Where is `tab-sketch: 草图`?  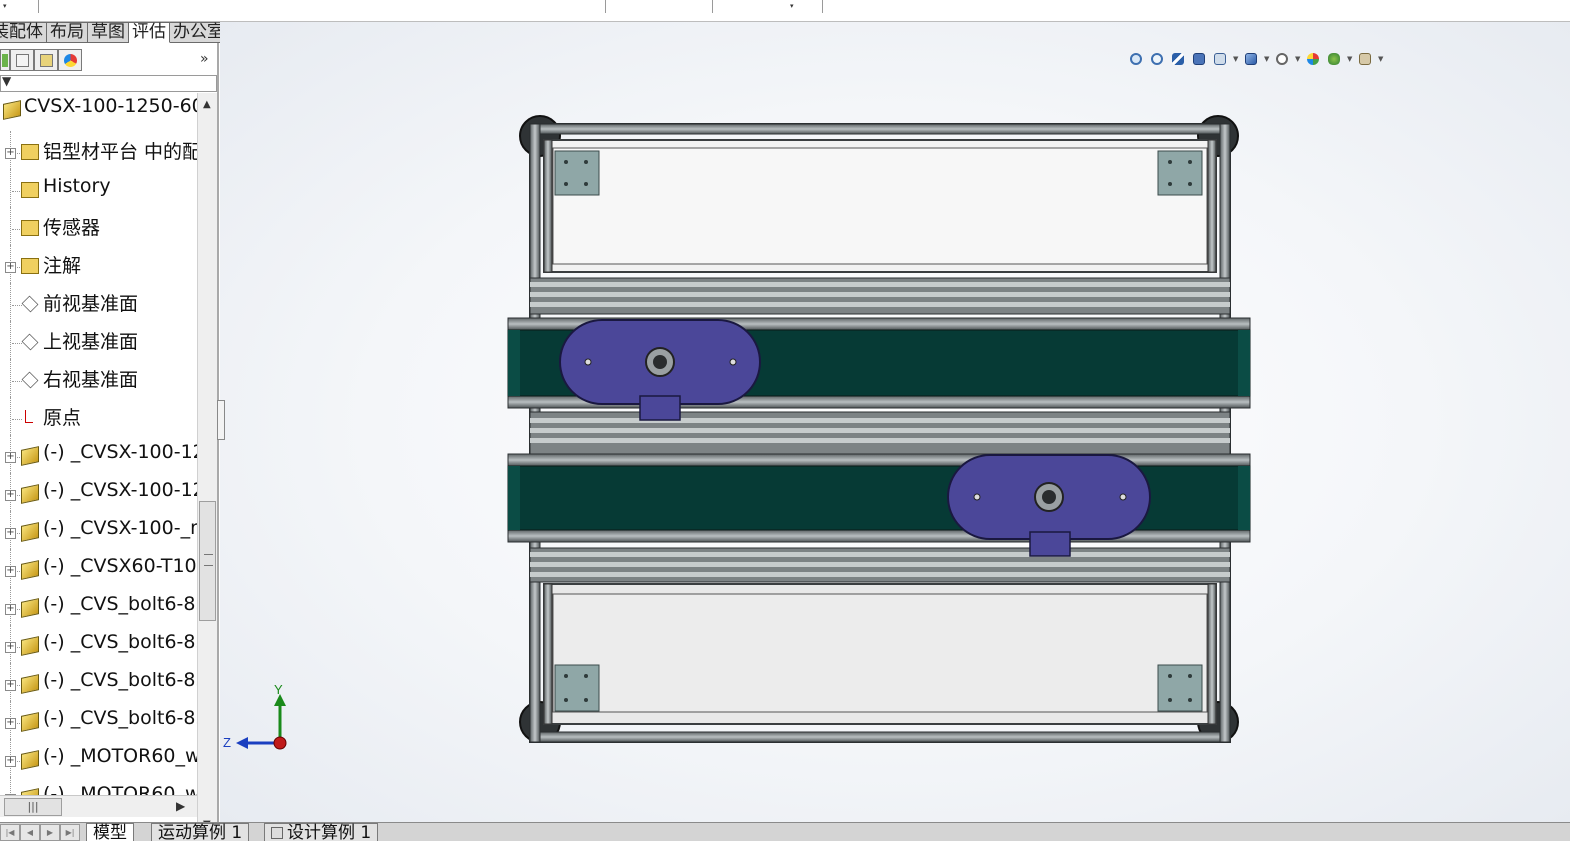
tab-sketch: 草图 is located at coordinates (108, 32).